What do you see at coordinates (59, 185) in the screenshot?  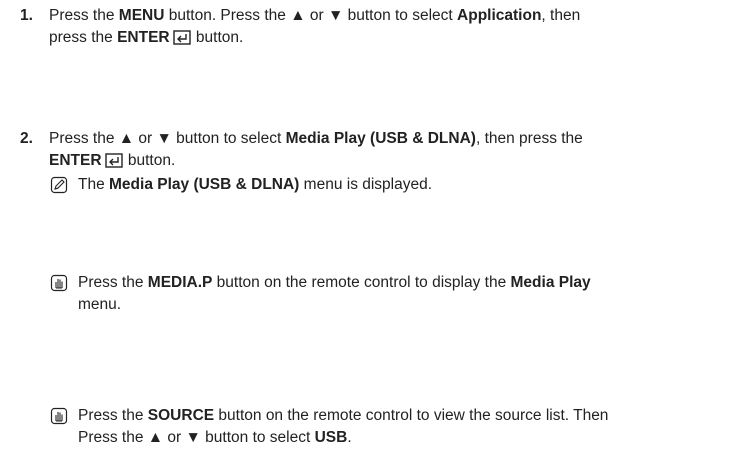 I see `note-pencil-icon` at bounding box center [59, 185].